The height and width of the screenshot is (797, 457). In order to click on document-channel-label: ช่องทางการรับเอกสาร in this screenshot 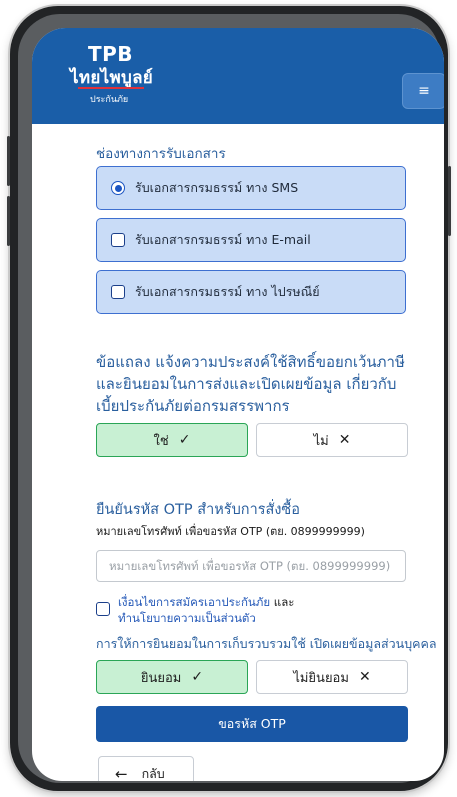, I will do `click(161, 154)`.